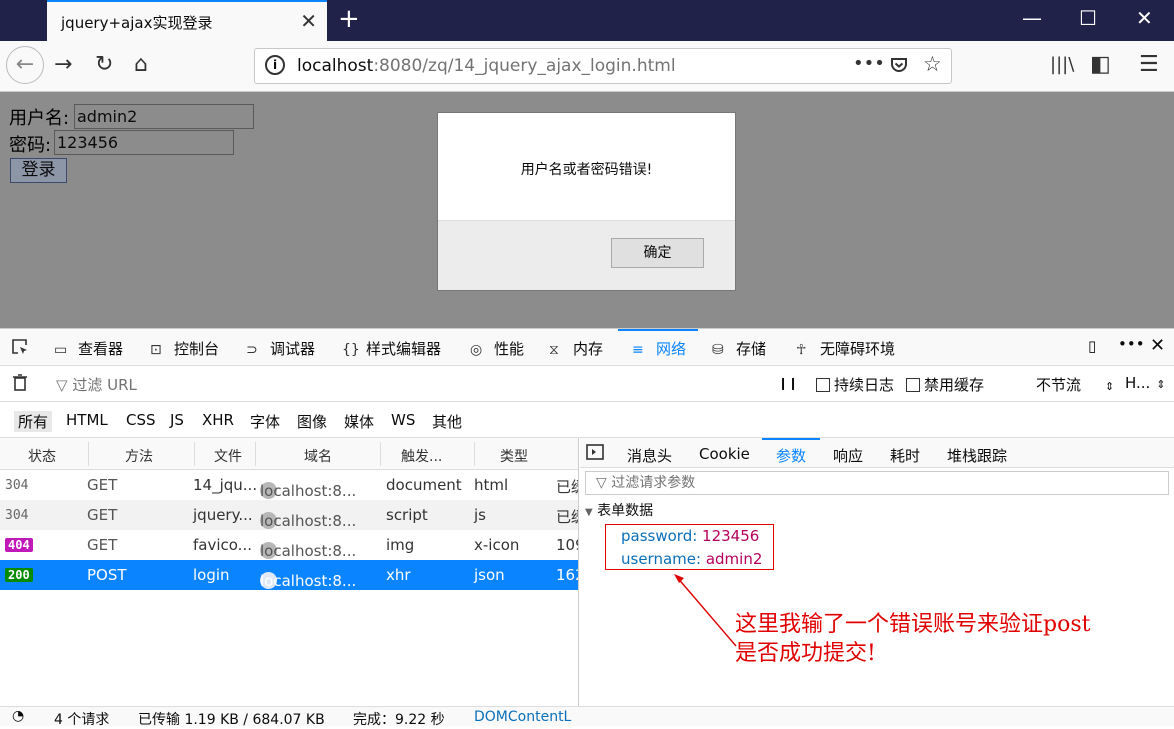  I want to click on param-value: admin2, so click(734, 559).